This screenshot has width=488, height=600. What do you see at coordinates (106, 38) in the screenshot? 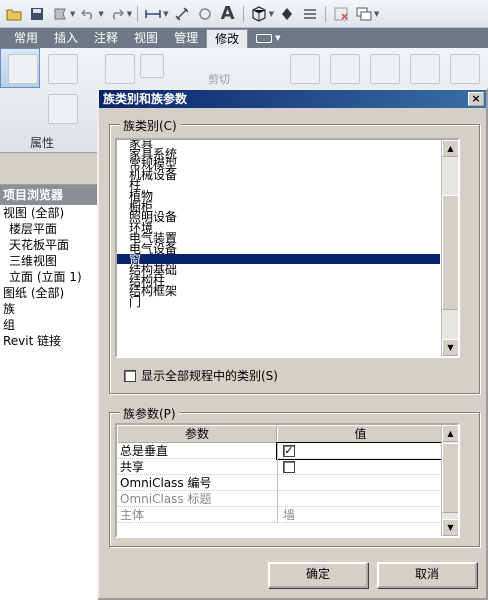
I see `tab-annotate: 注释` at bounding box center [106, 38].